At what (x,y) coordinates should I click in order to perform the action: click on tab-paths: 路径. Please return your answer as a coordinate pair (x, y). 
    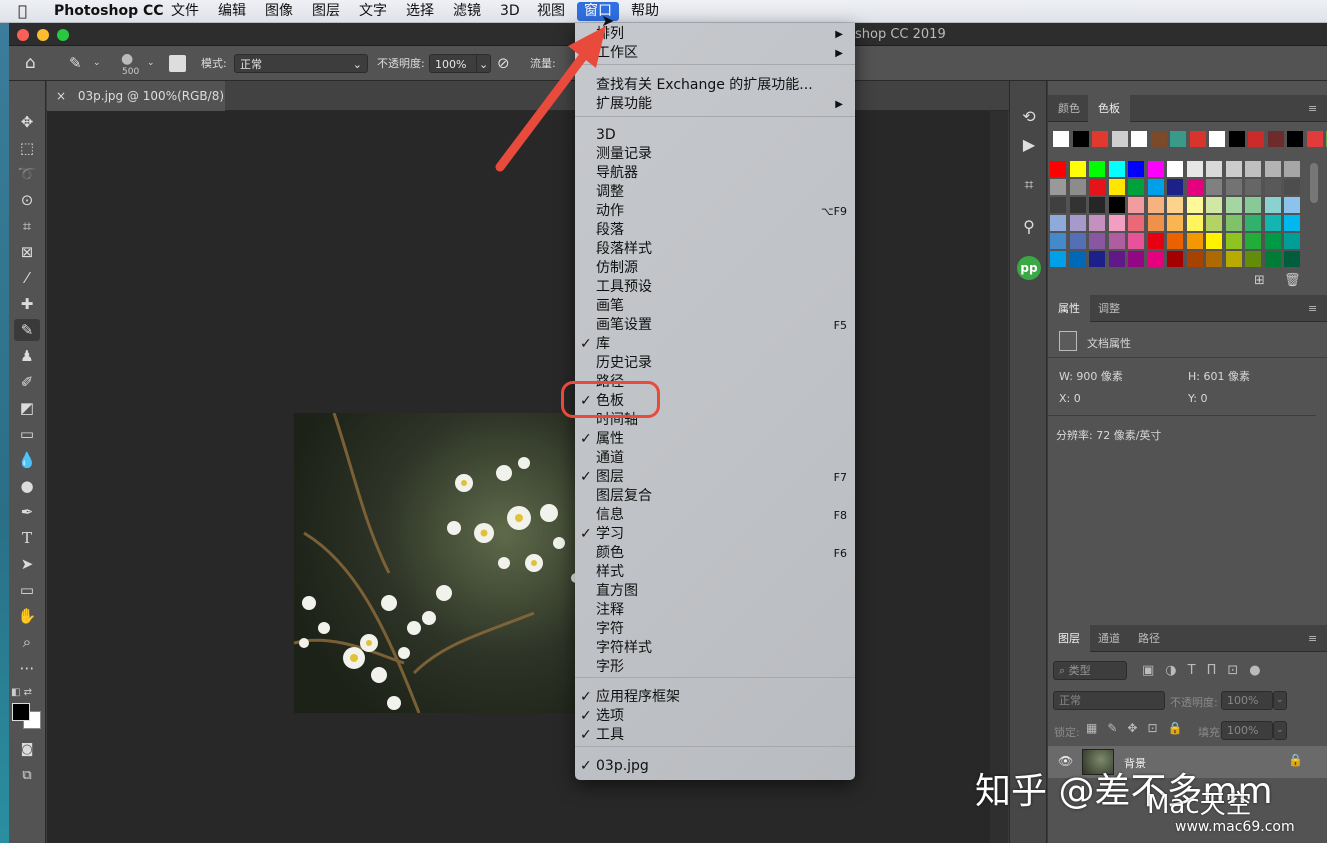
    Looking at the image, I should click on (1149, 638).